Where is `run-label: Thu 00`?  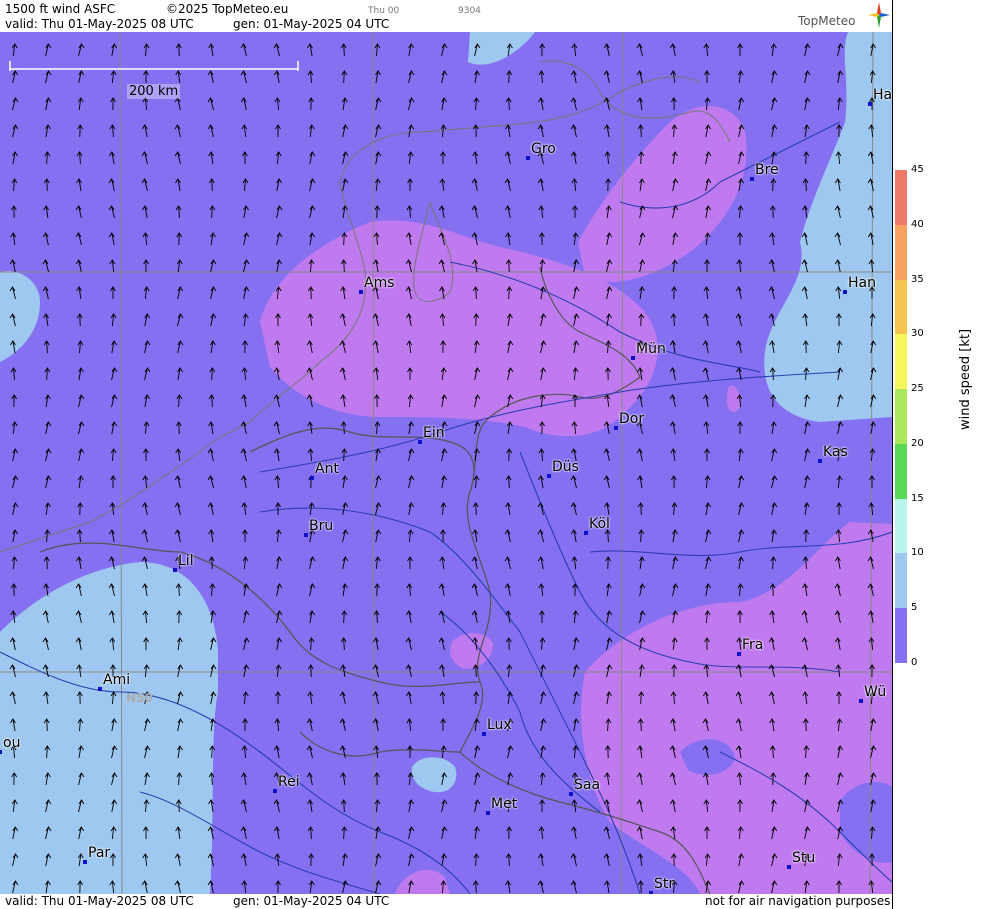
run-label: Thu 00 is located at coordinates (384, 11).